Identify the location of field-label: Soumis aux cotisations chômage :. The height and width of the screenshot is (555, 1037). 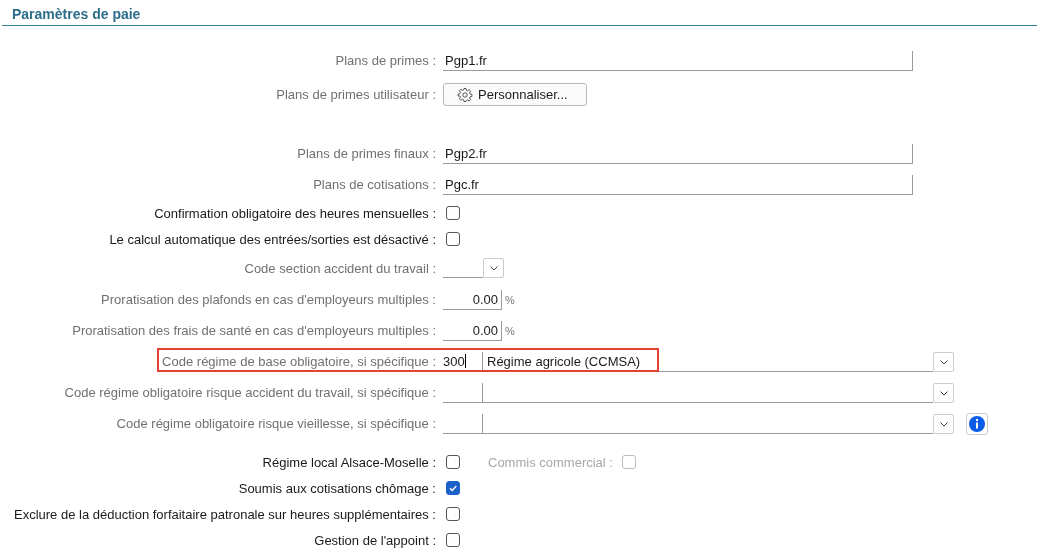
(337, 488).